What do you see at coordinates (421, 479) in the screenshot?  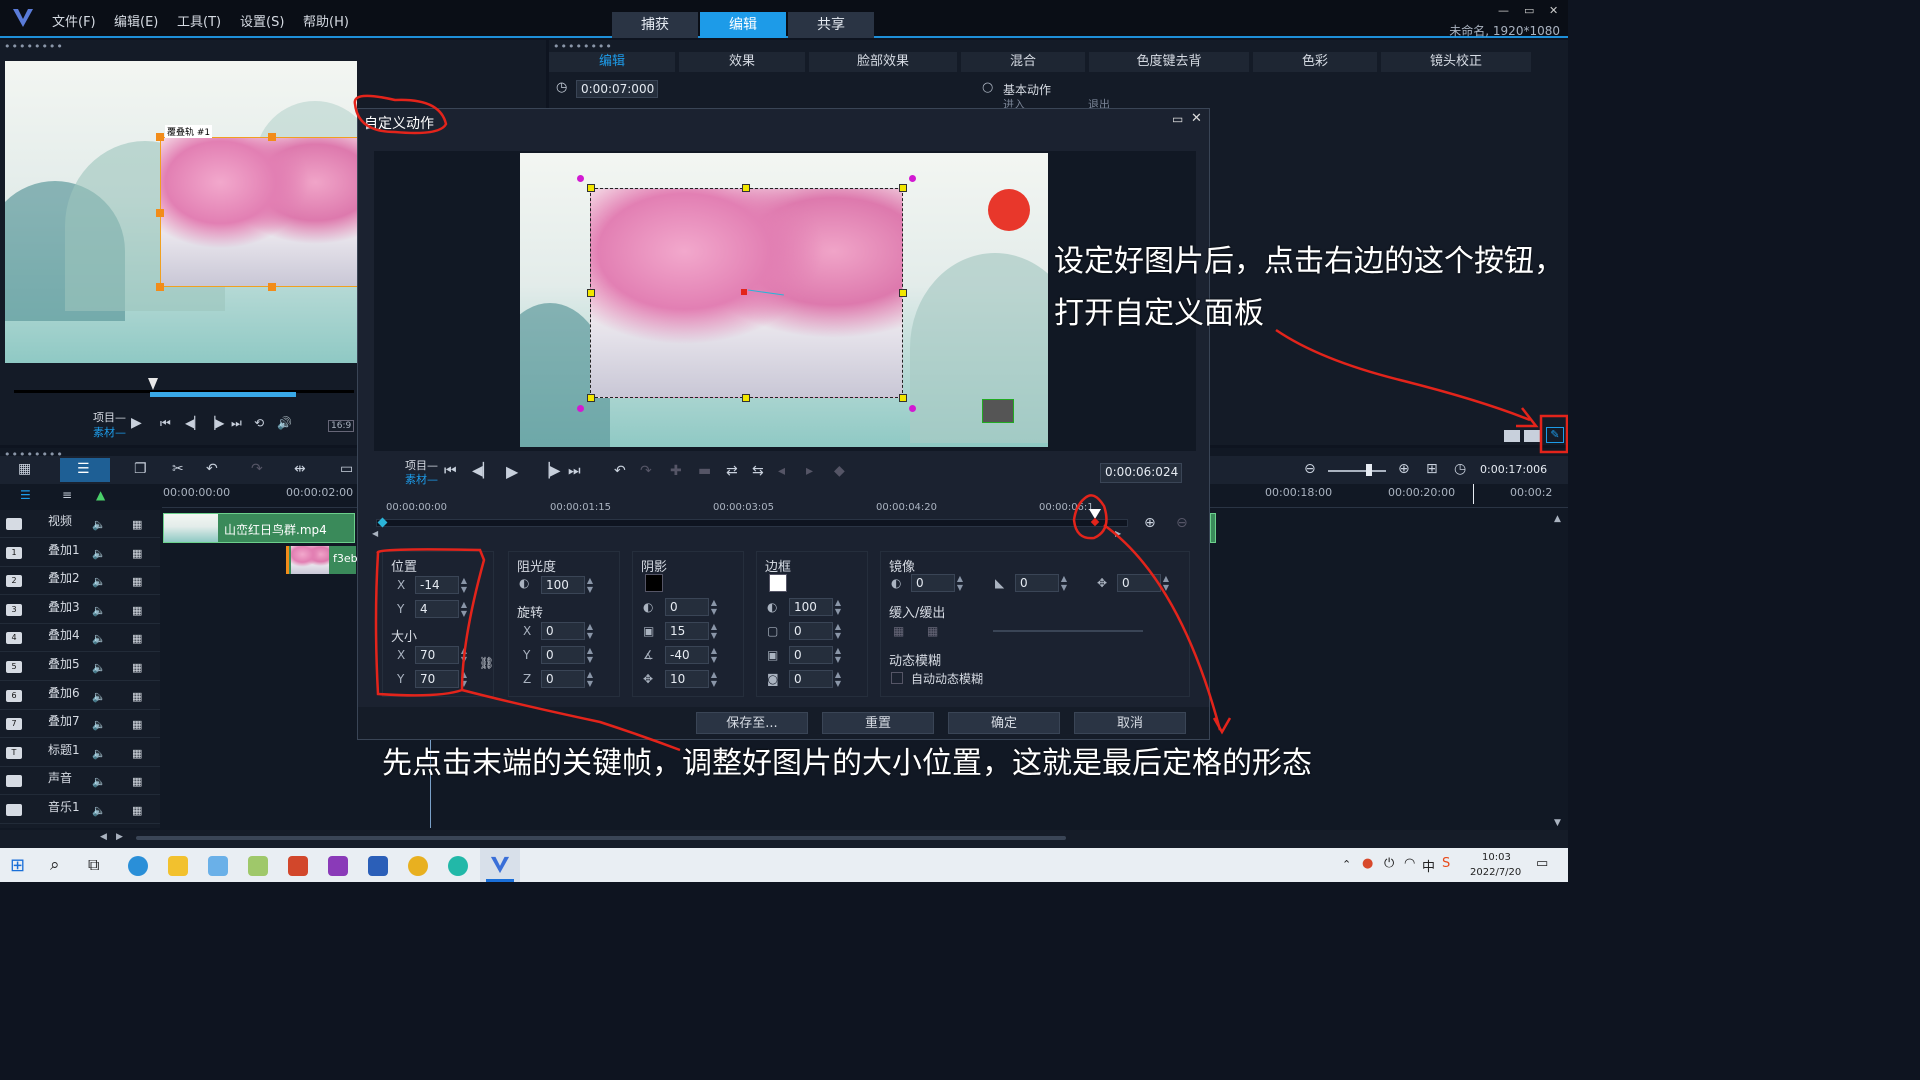 I see `dlg-clip-label: 素材—` at bounding box center [421, 479].